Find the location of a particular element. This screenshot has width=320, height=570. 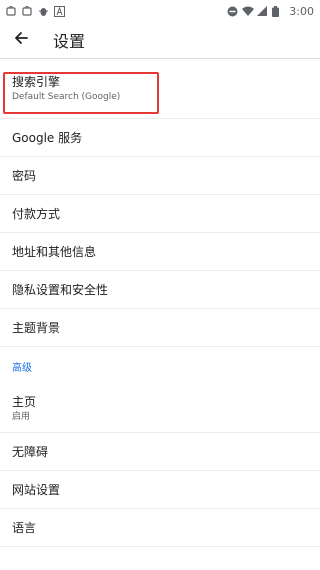

settings-item-search-engine: 搜索引擎 Default Search (Google) is located at coordinates (160, 89).